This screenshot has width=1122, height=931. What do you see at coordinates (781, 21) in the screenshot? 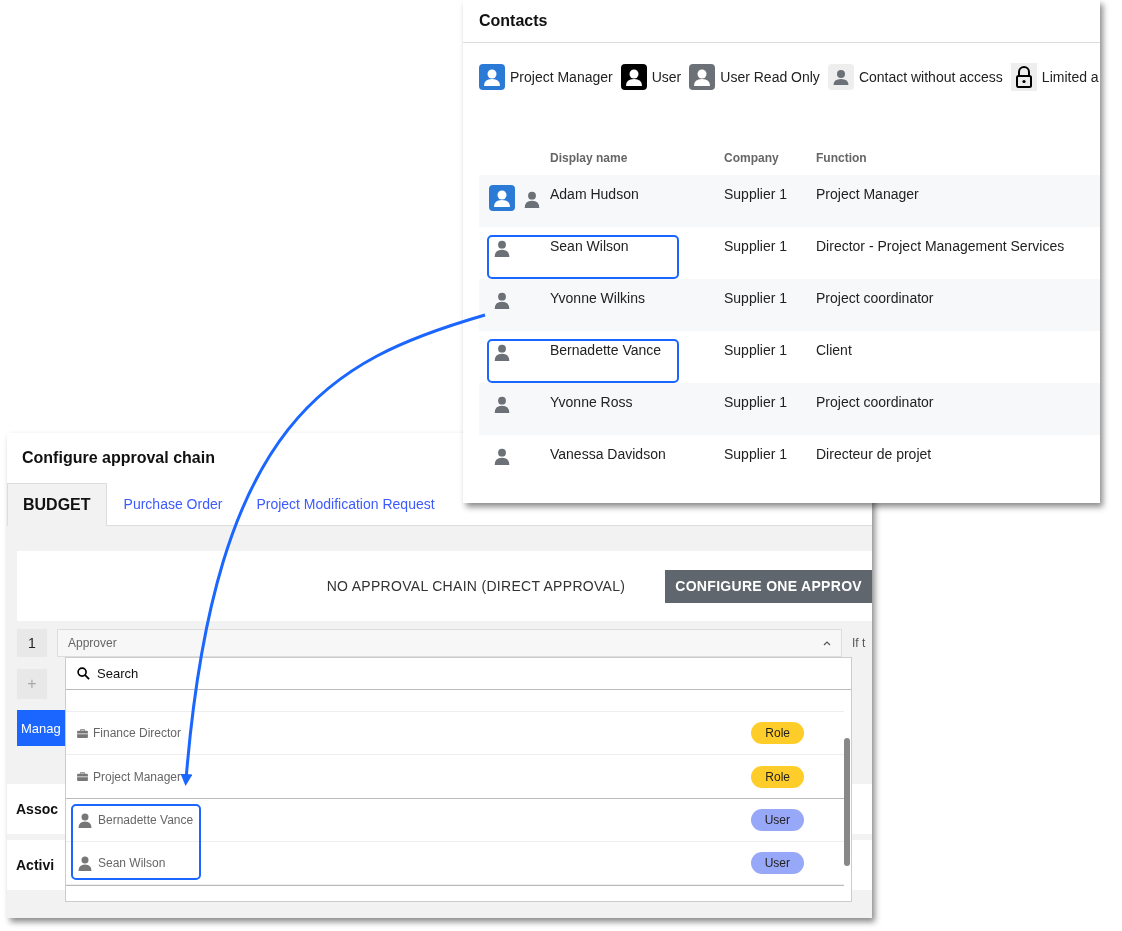
I see `panel-title: Contacts` at bounding box center [781, 21].